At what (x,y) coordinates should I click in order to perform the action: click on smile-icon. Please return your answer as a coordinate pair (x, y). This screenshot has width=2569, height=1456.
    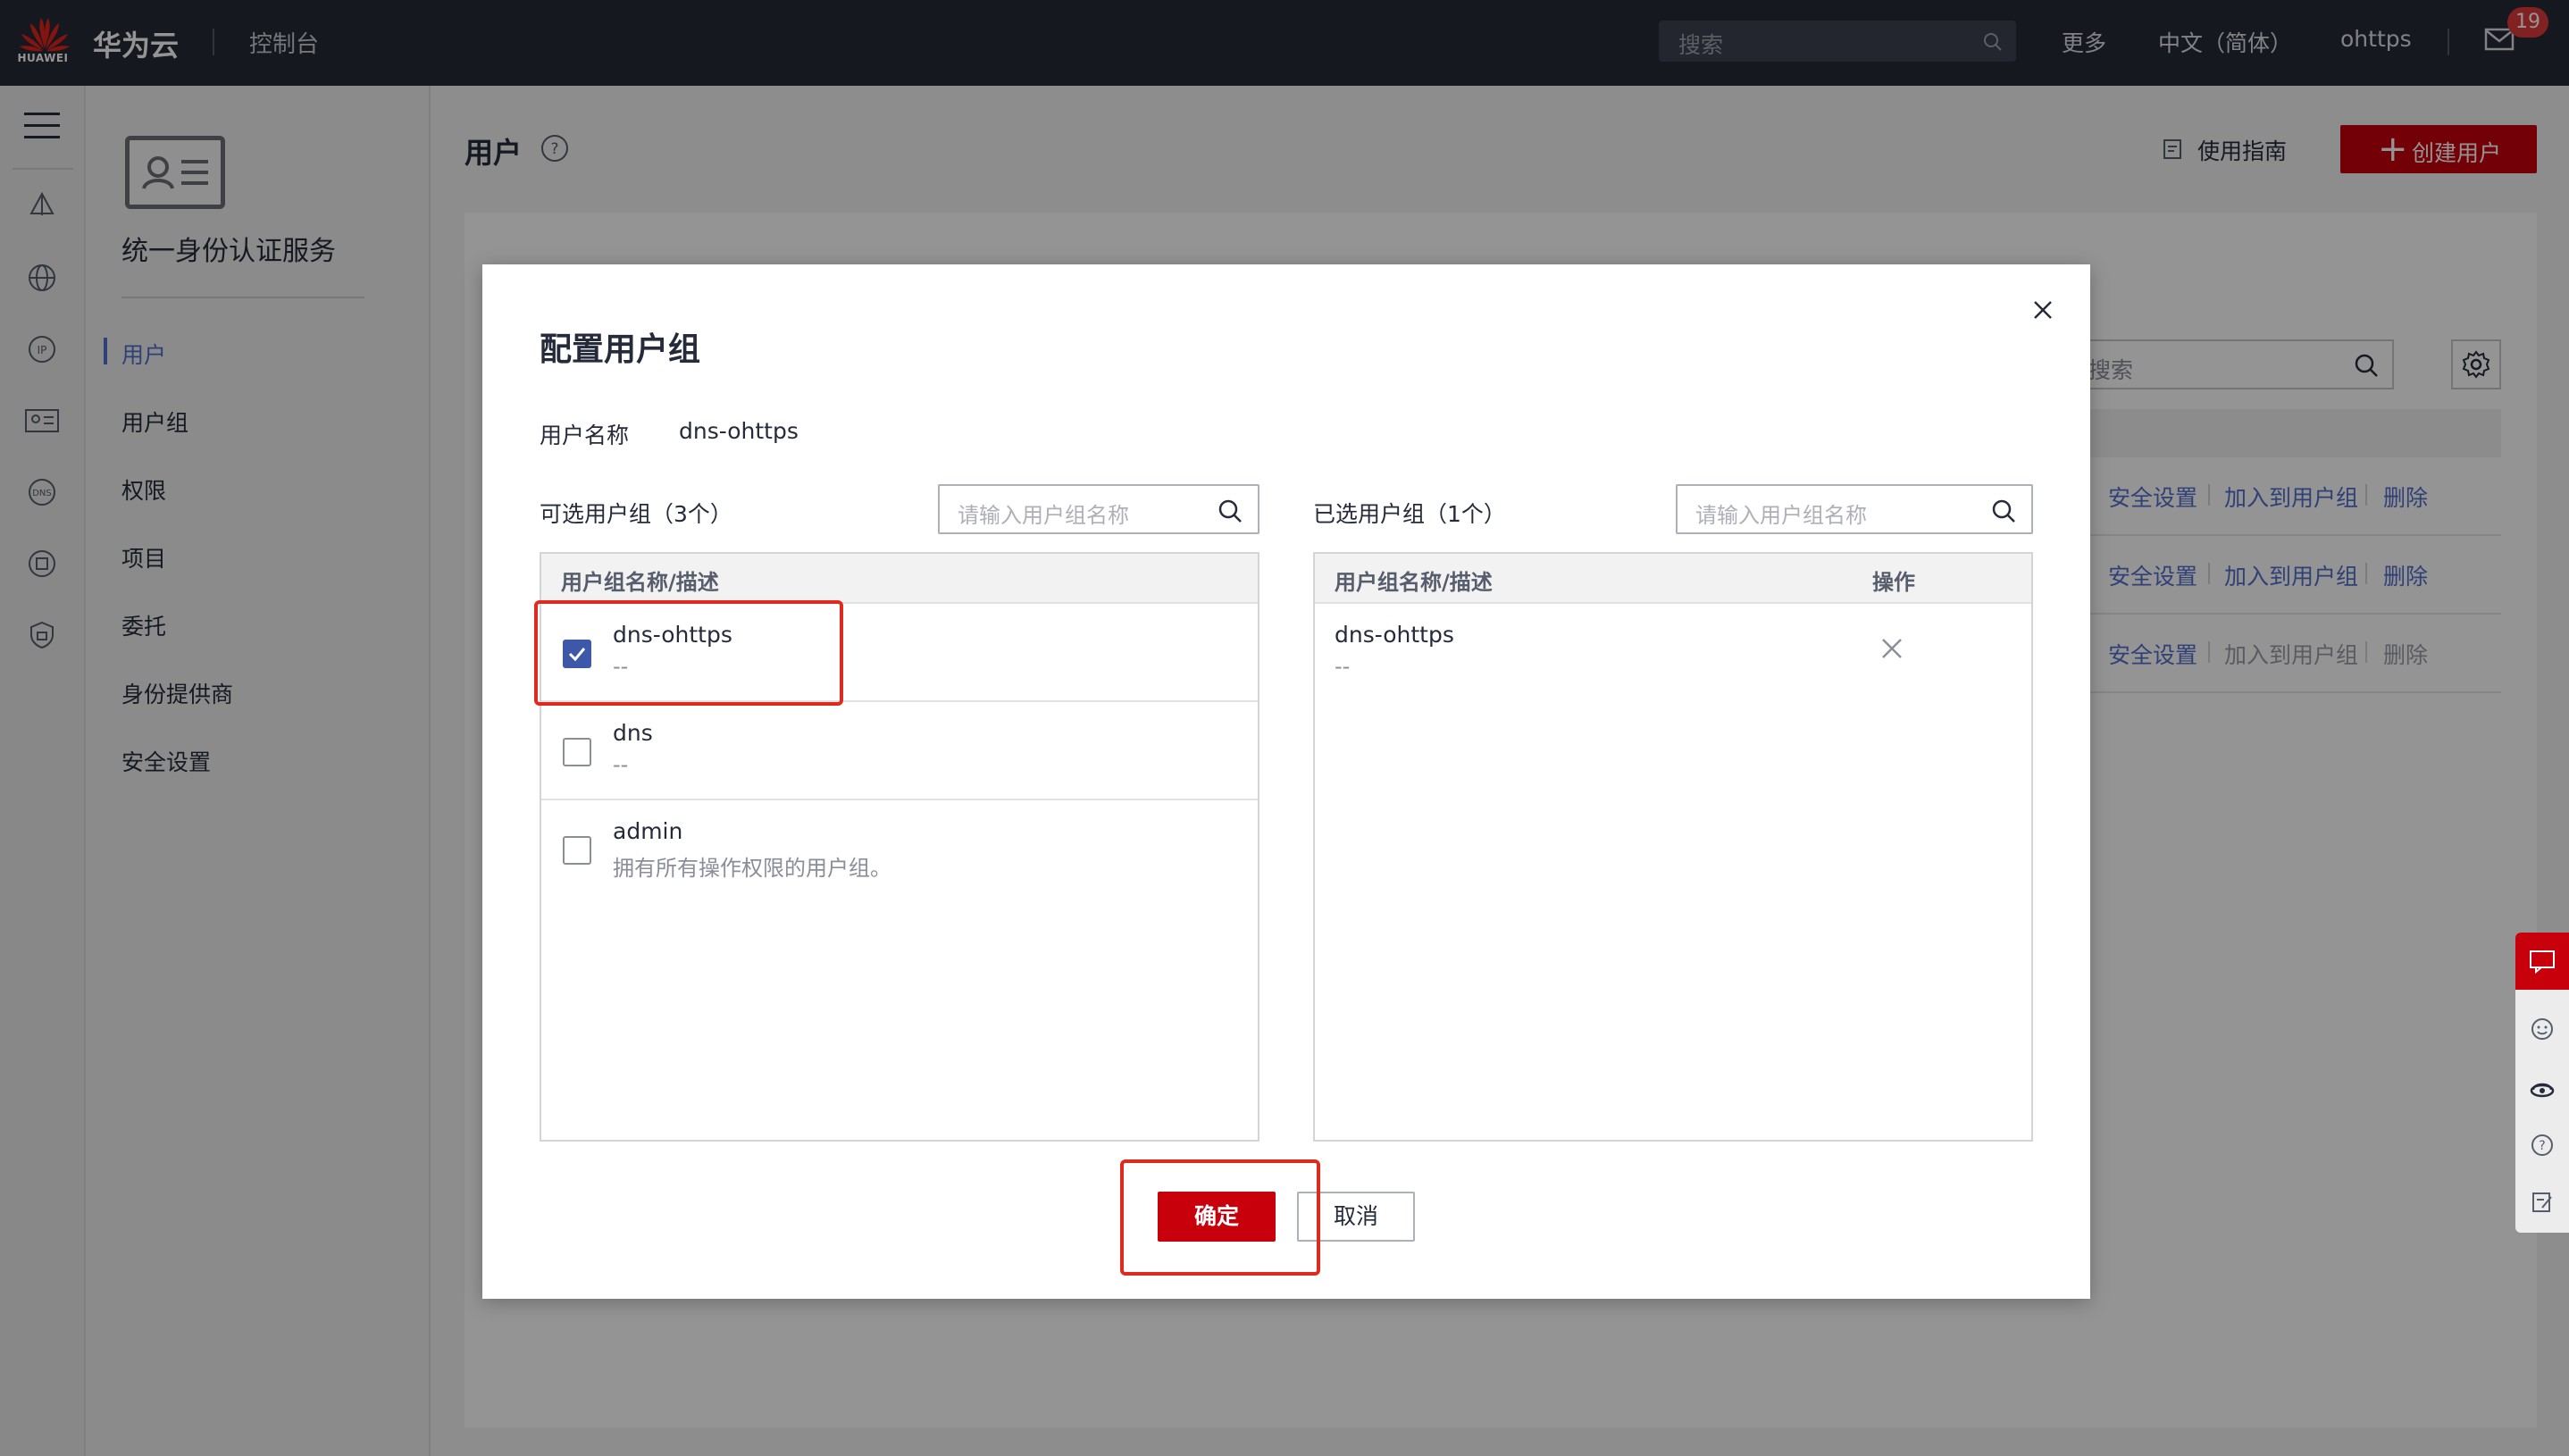
    Looking at the image, I should click on (2542, 1029).